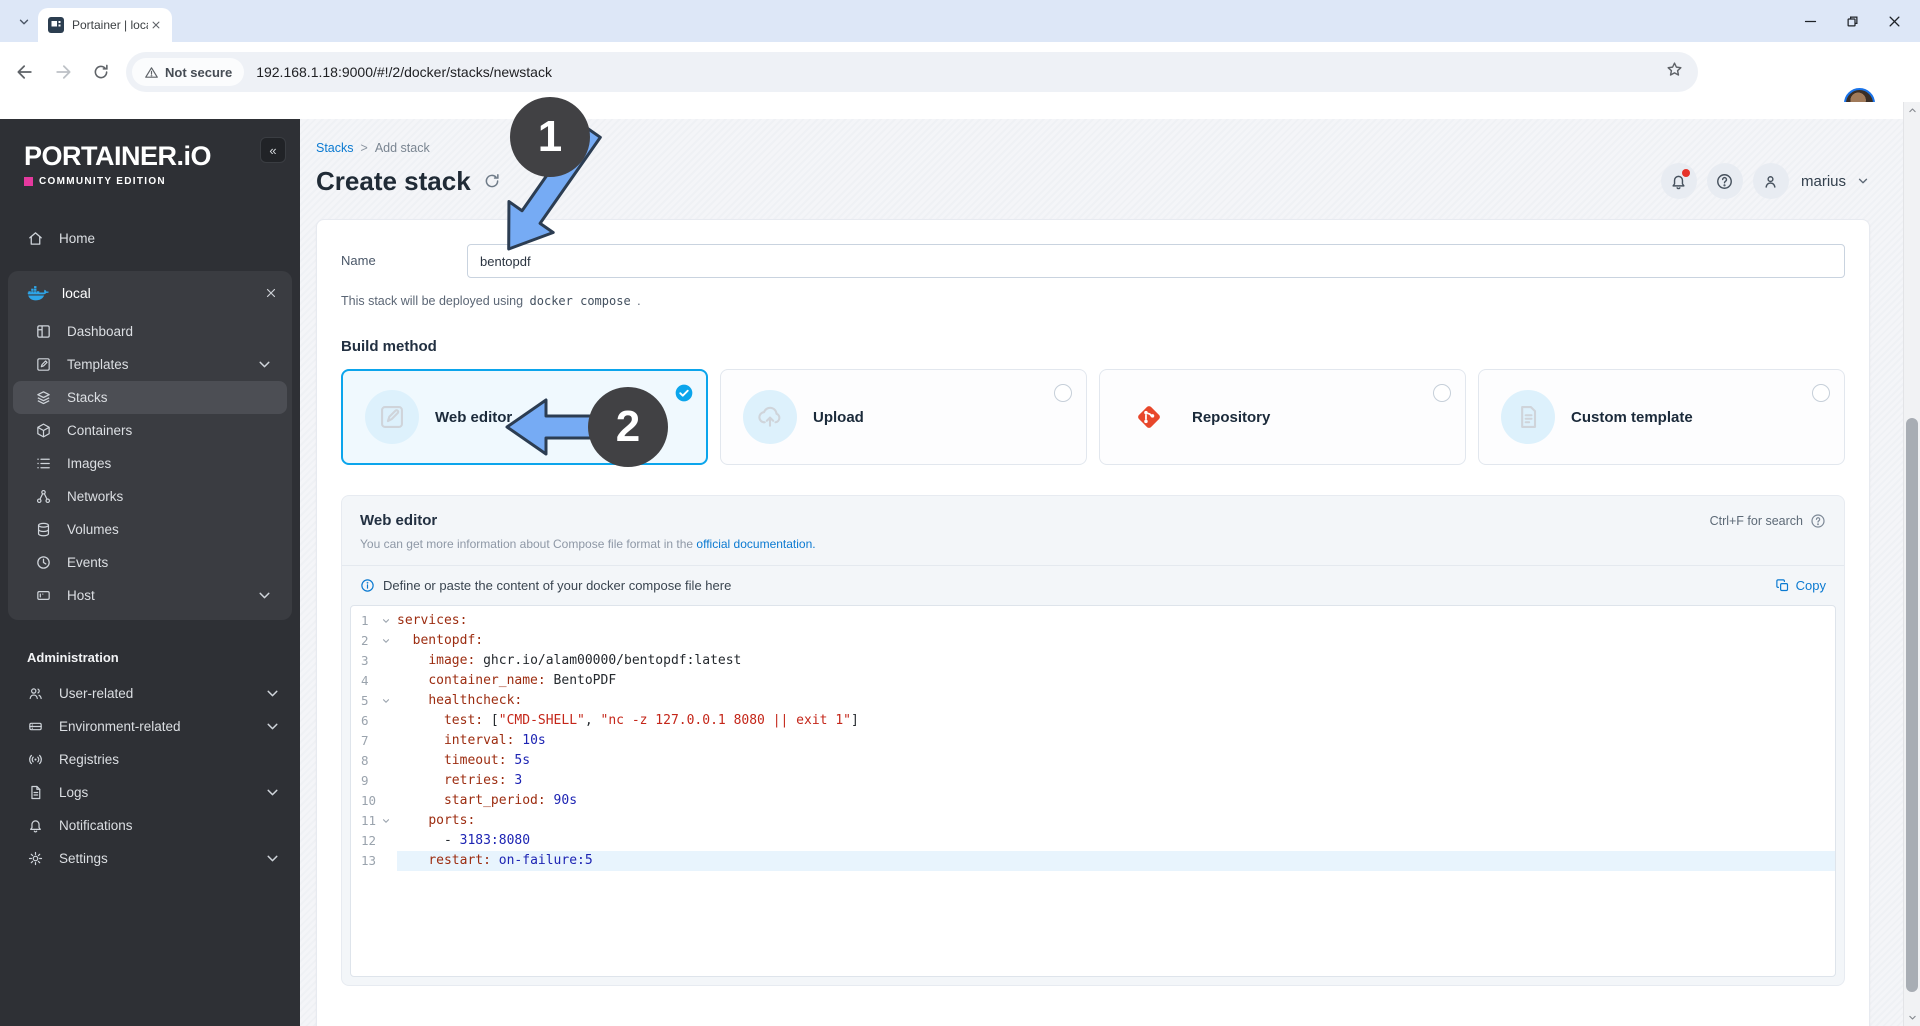  Describe the element at coordinates (1282, 417) in the screenshot. I see `build-method-repository: Repository` at that location.